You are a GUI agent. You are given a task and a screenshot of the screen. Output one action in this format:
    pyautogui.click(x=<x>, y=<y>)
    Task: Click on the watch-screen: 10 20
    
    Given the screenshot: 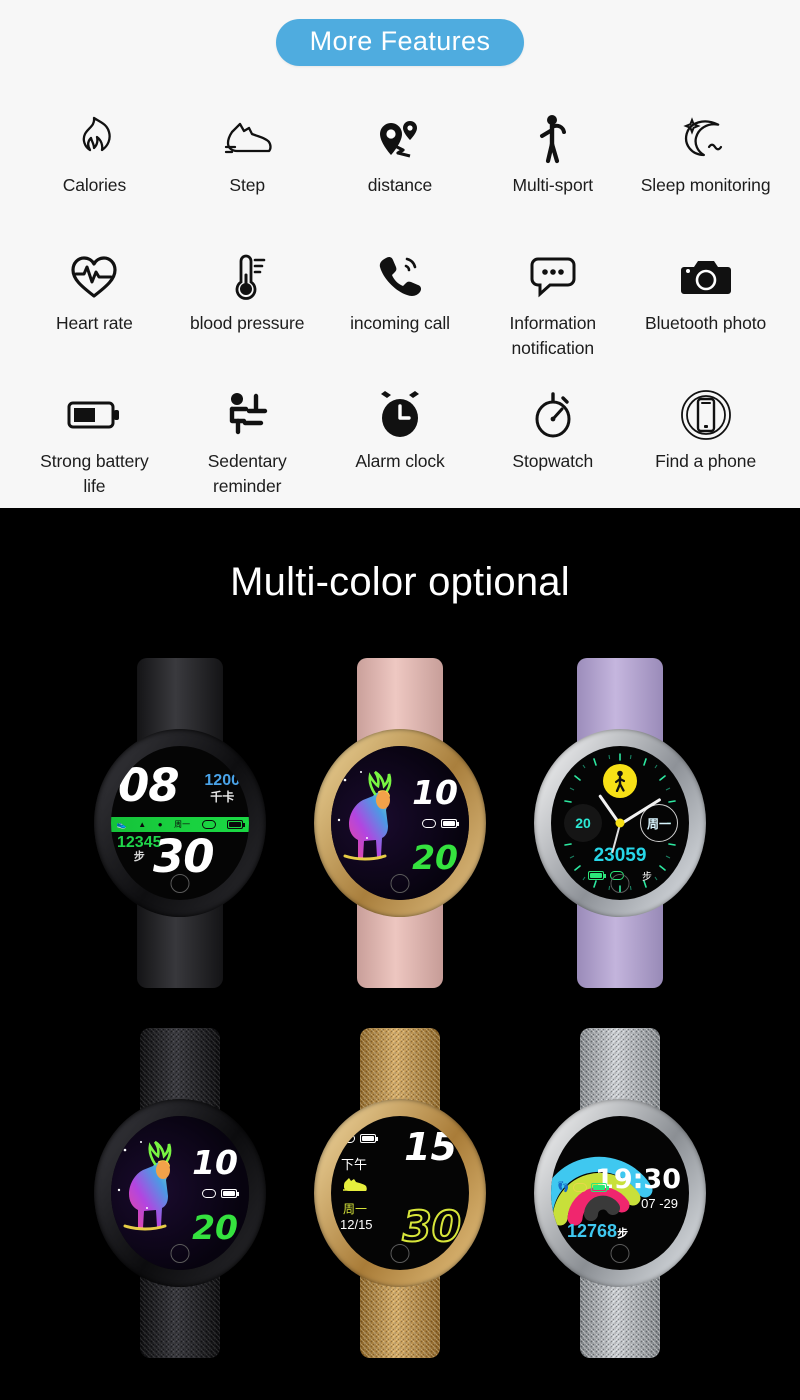 What is the action you would take?
    pyautogui.click(x=400, y=823)
    